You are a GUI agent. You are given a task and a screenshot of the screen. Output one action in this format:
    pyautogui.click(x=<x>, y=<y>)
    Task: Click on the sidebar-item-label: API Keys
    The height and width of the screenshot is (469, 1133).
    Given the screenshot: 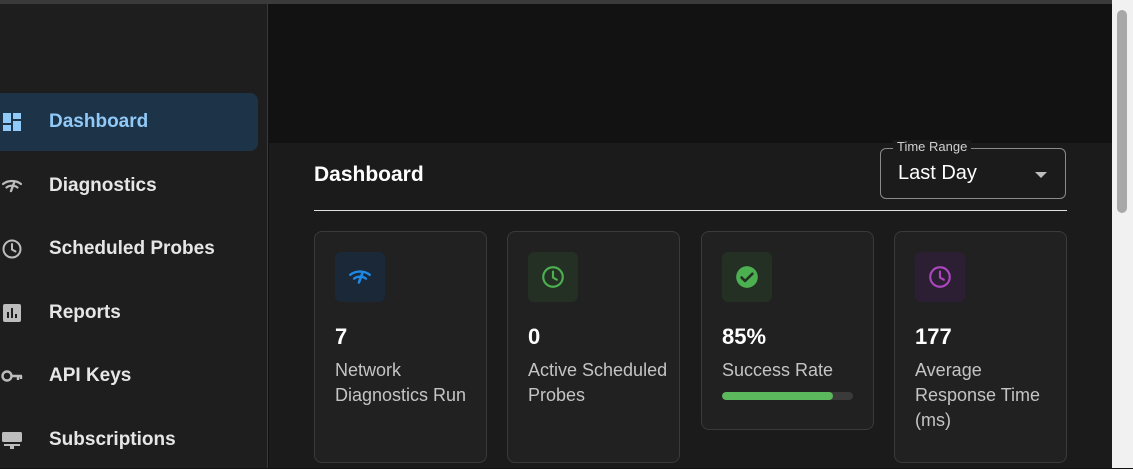 What is the action you would take?
    pyautogui.click(x=90, y=375)
    